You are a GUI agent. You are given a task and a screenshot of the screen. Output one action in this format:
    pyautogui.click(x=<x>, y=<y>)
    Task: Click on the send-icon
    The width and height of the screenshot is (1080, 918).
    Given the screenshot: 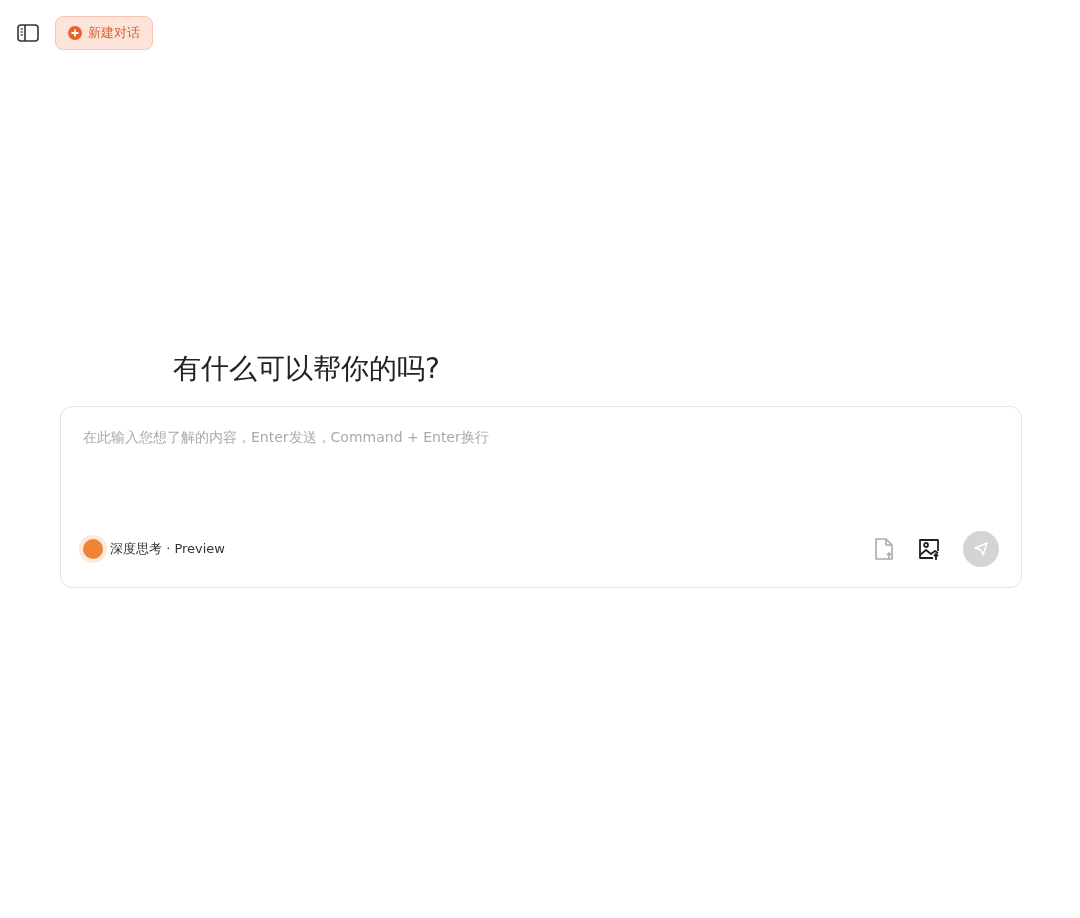 What is the action you would take?
    pyautogui.click(x=981, y=549)
    